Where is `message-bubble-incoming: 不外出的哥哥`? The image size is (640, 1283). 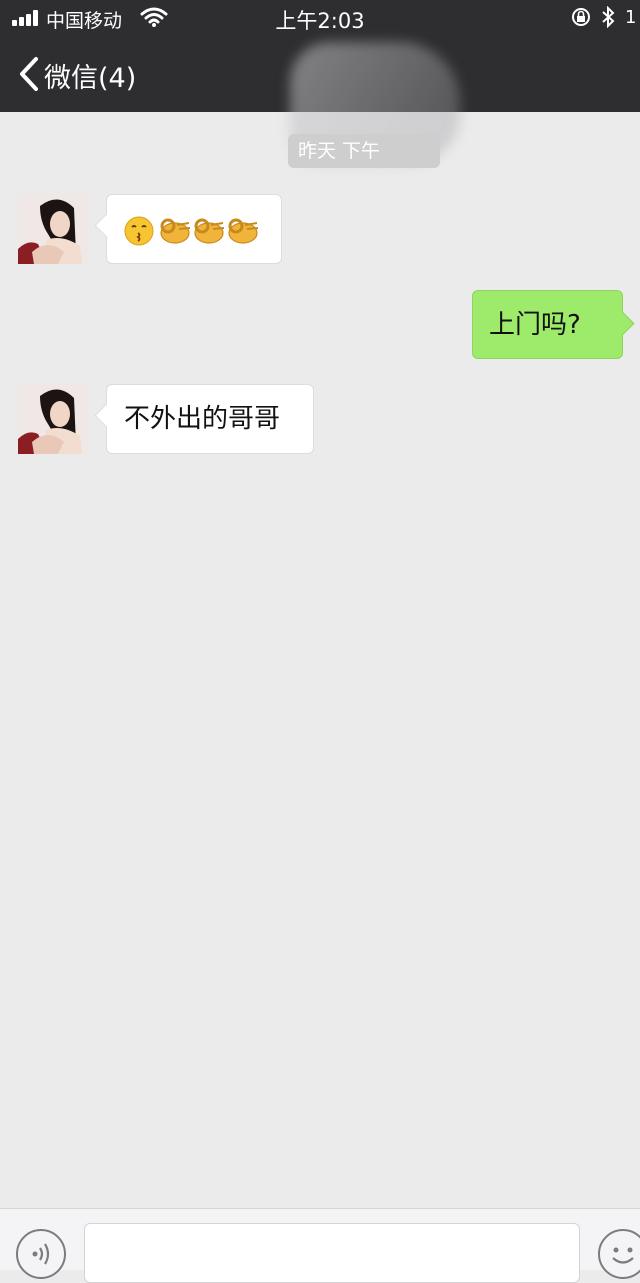
message-bubble-incoming: 不外出的哥哥 is located at coordinates (210, 419).